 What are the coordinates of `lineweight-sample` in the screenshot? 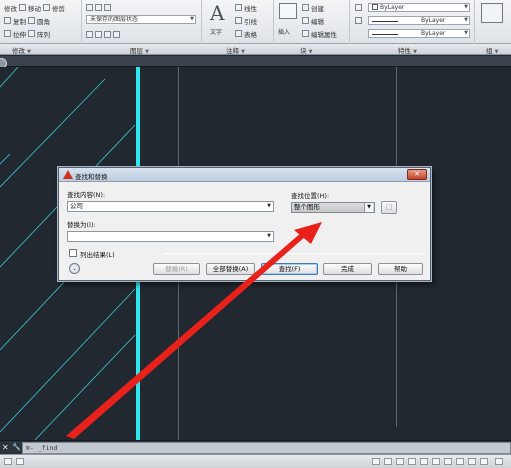 It's located at (385, 34).